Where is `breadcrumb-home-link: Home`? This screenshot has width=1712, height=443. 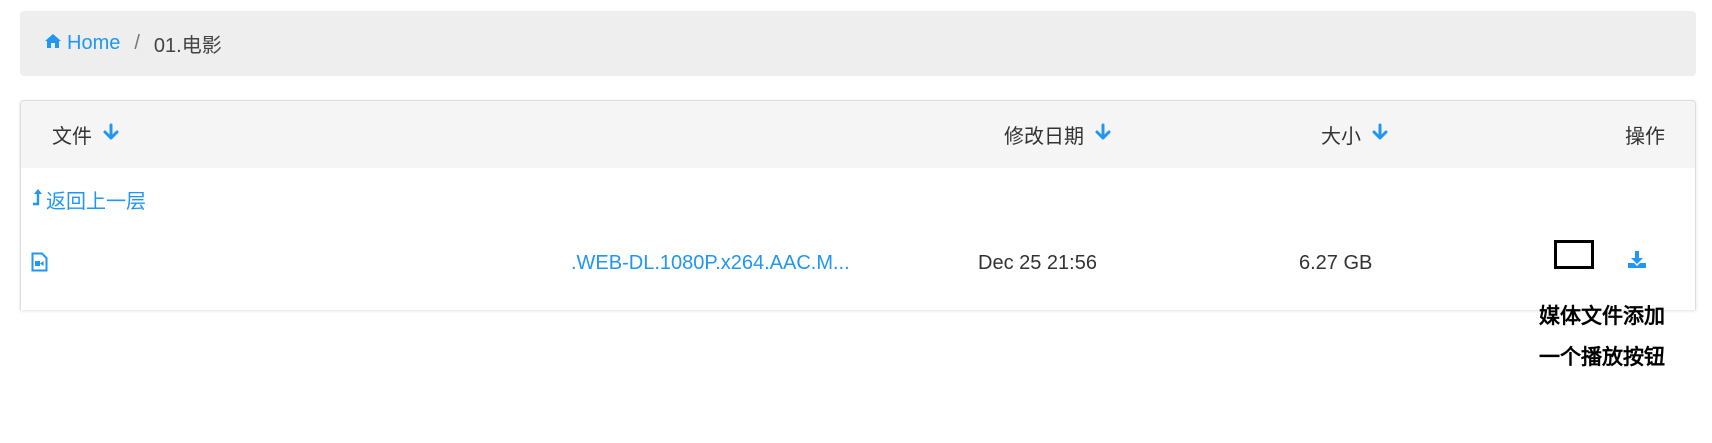 breadcrumb-home-link: Home is located at coordinates (82, 43).